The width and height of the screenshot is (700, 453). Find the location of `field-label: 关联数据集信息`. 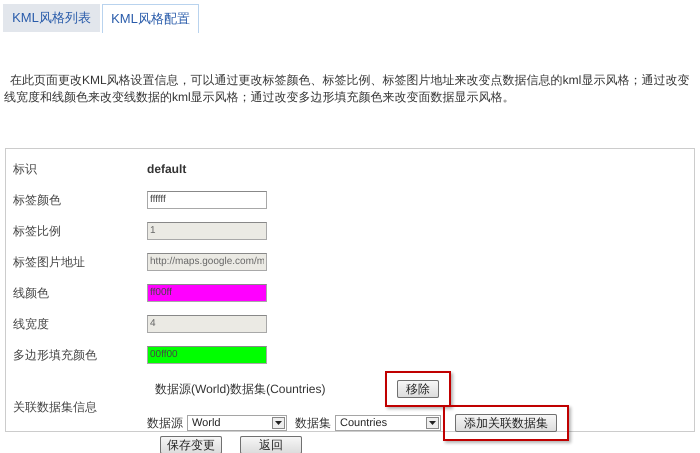

field-label: 关联数据集信息 is located at coordinates (55, 407).